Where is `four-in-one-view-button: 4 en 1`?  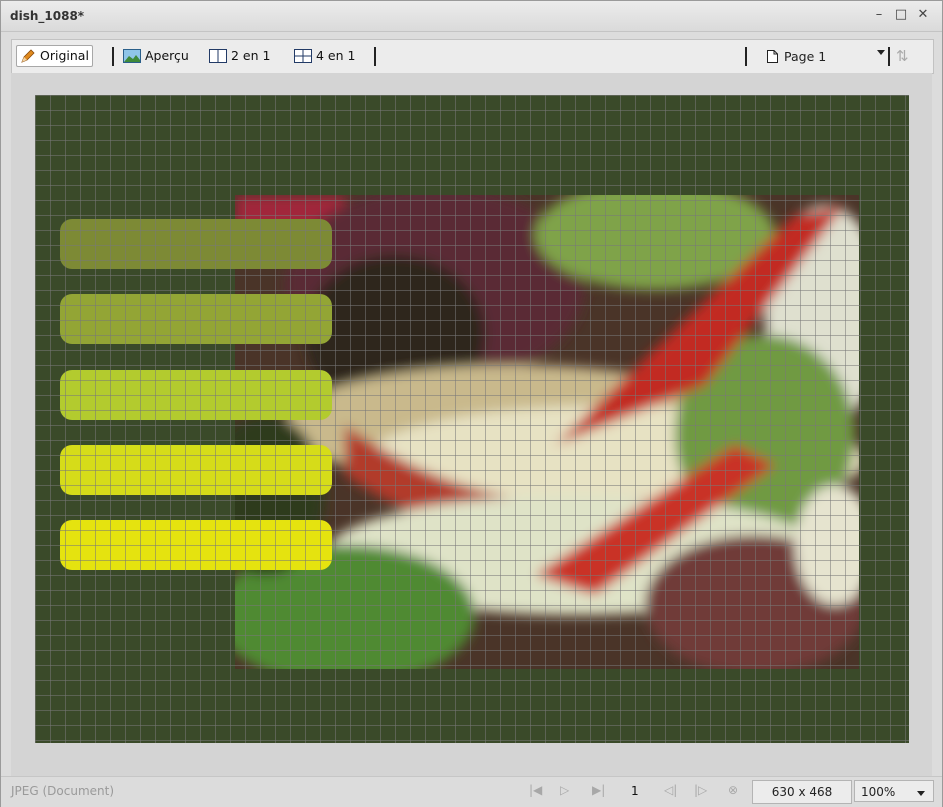
four-in-one-view-button: 4 en 1 is located at coordinates (324, 56).